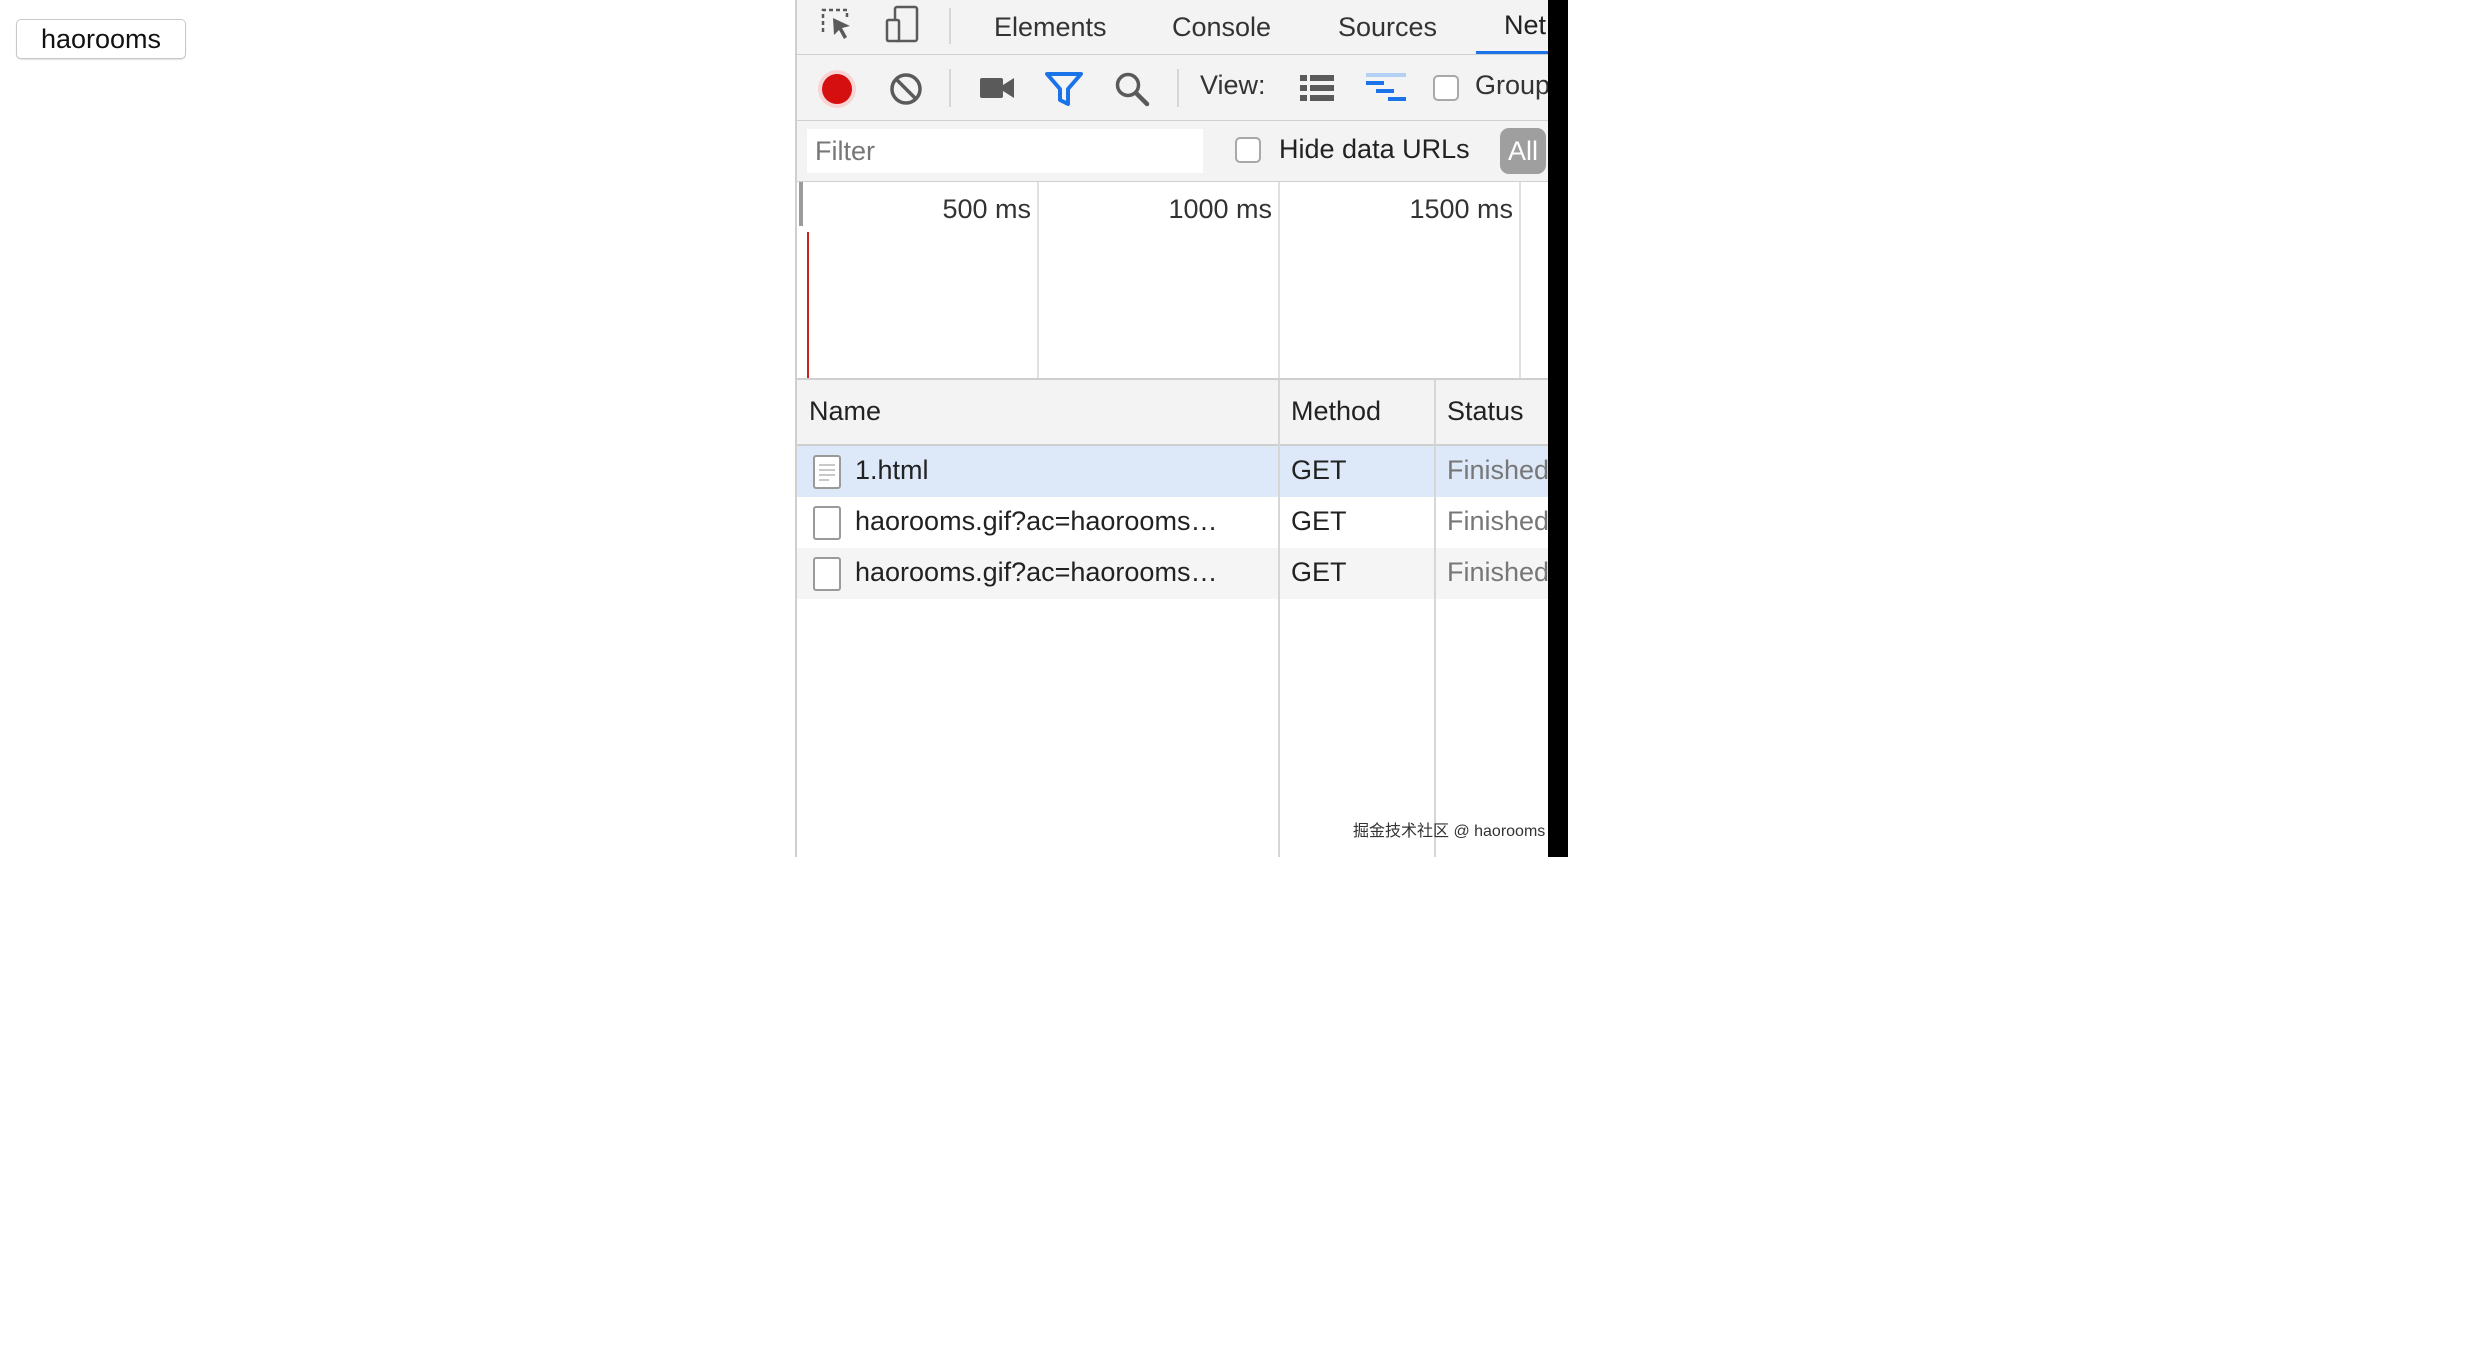 The height and width of the screenshot is (1360, 2488). Describe the element at coordinates (1221, 27) in the screenshot. I see `tab-console: Console` at that location.